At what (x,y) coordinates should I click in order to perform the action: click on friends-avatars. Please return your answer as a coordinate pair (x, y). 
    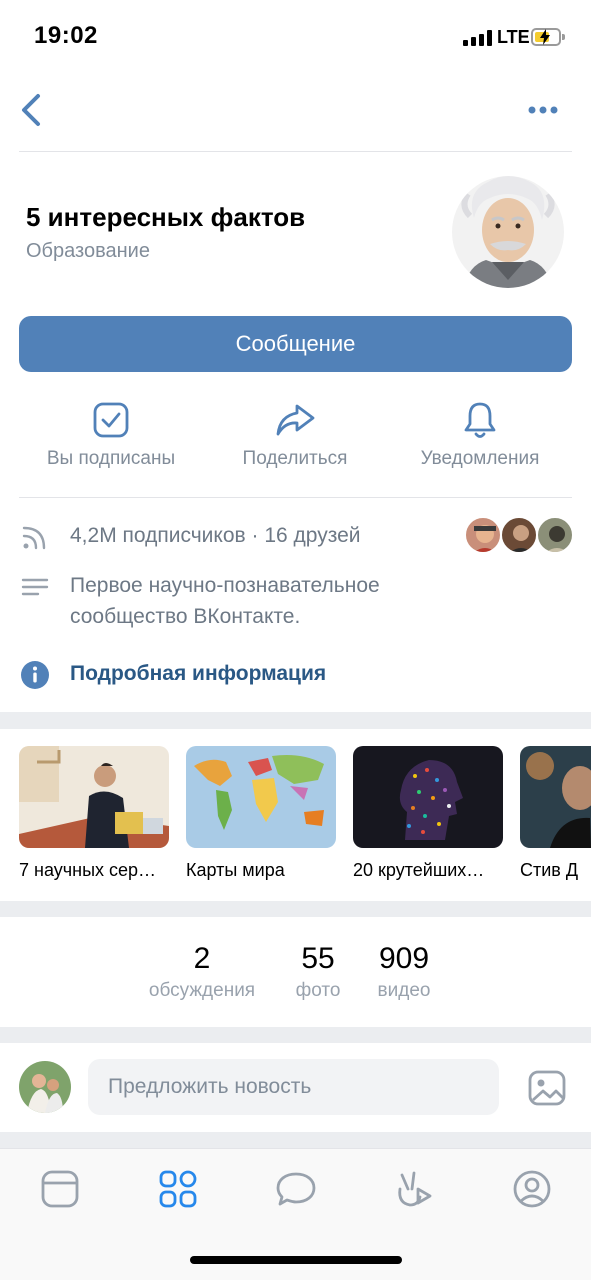
    Looking at the image, I should click on (519, 536).